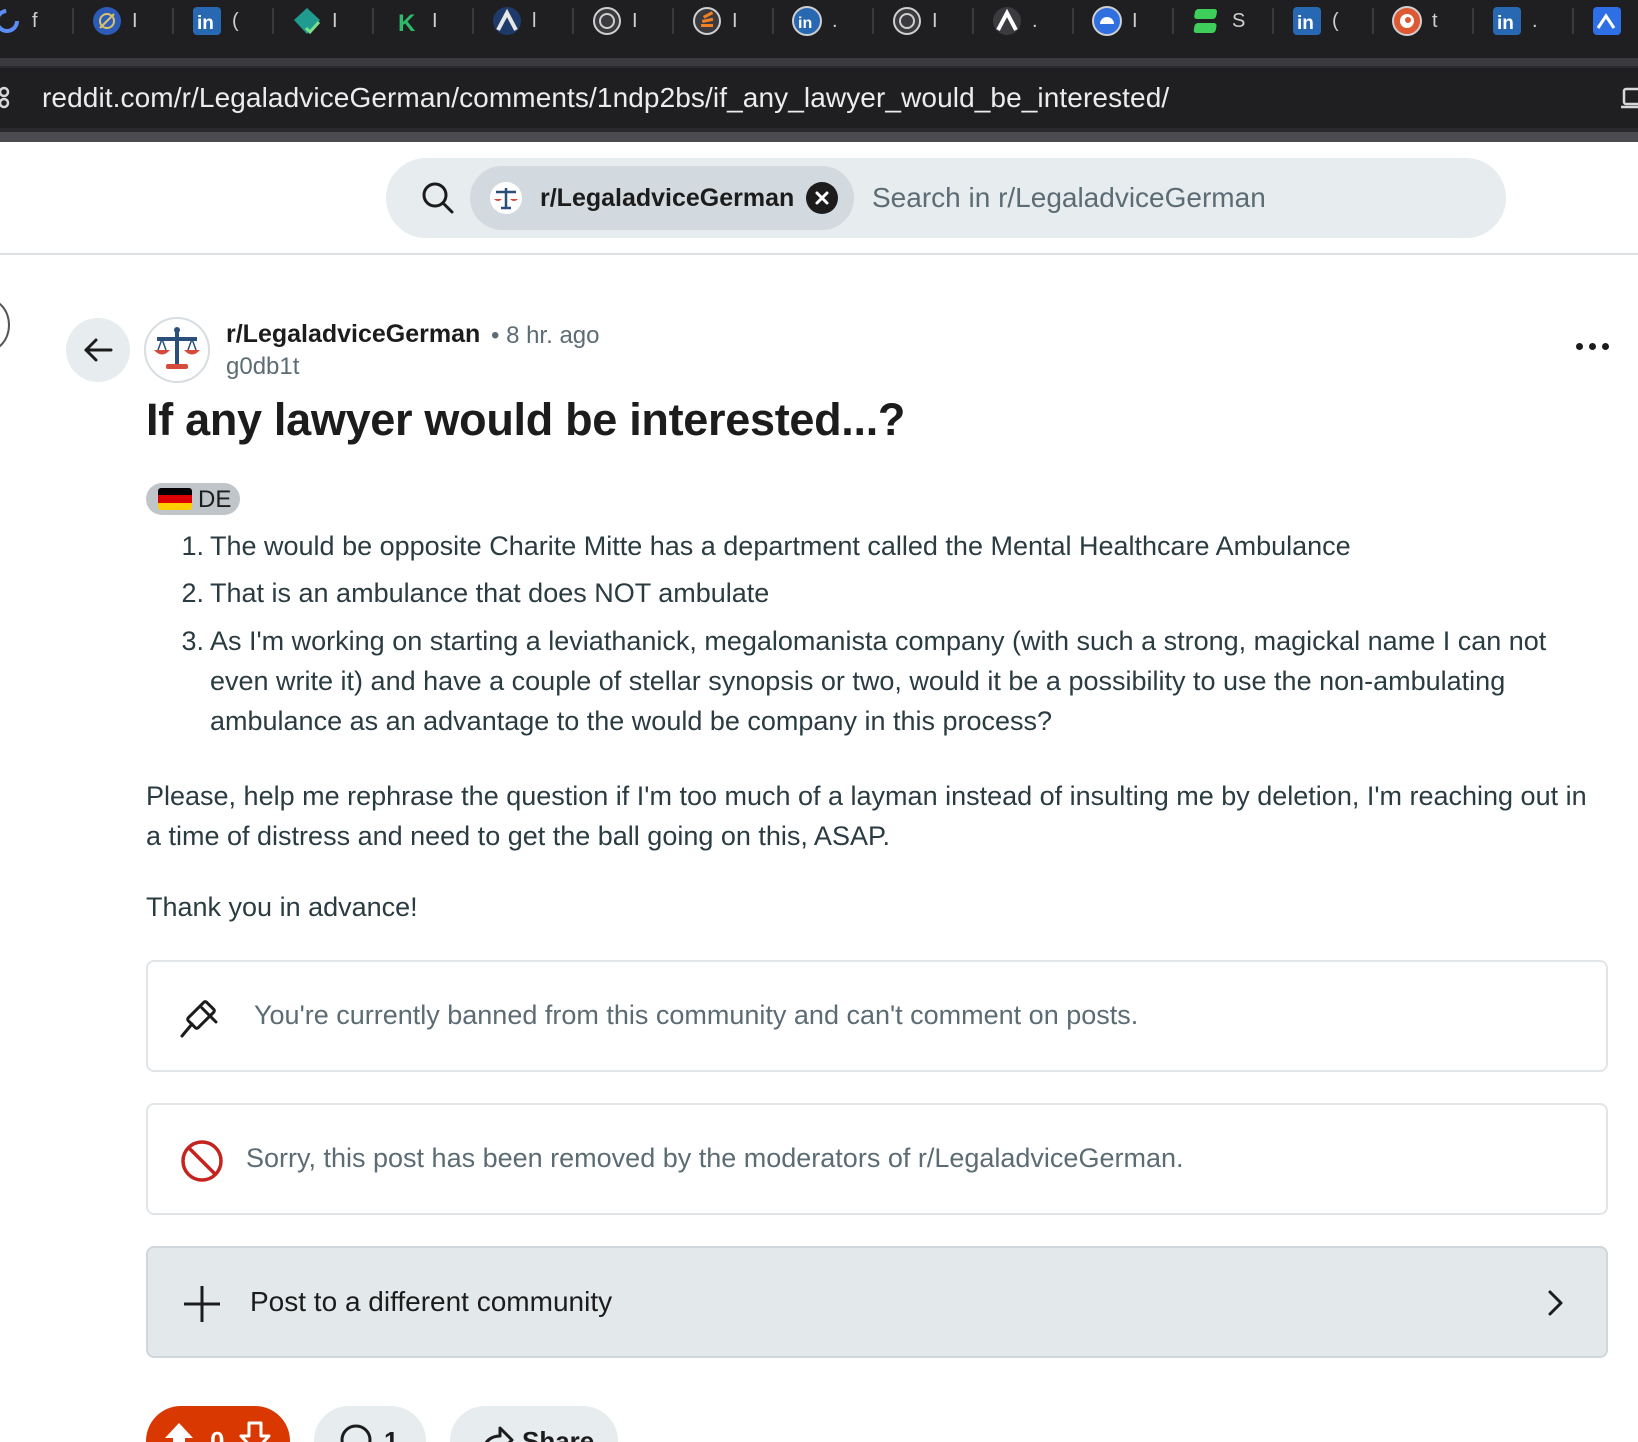  What do you see at coordinates (1555, 1303) in the screenshot?
I see `chevron-right-icon` at bounding box center [1555, 1303].